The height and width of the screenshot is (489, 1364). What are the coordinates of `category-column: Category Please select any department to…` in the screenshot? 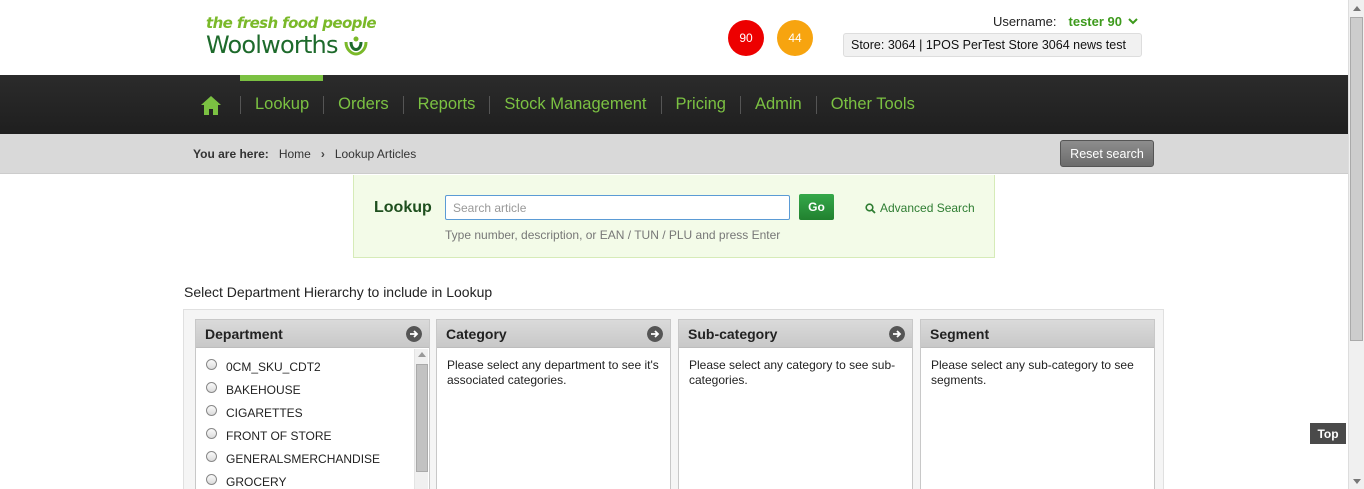 It's located at (553, 404).